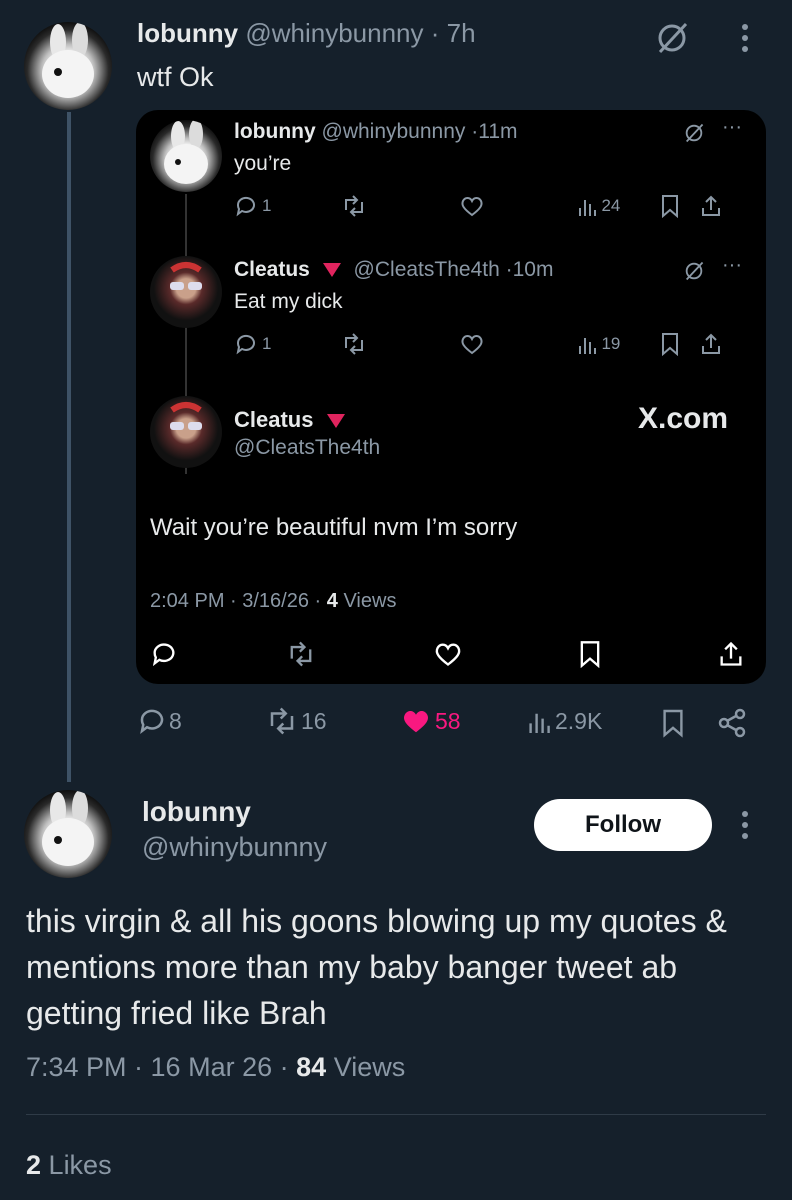 The height and width of the screenshot is (1200, 792). What do you see at coordinates (611, 343) in the screenshot?
I see `views-count: 19` at bounding box center [611, 343].